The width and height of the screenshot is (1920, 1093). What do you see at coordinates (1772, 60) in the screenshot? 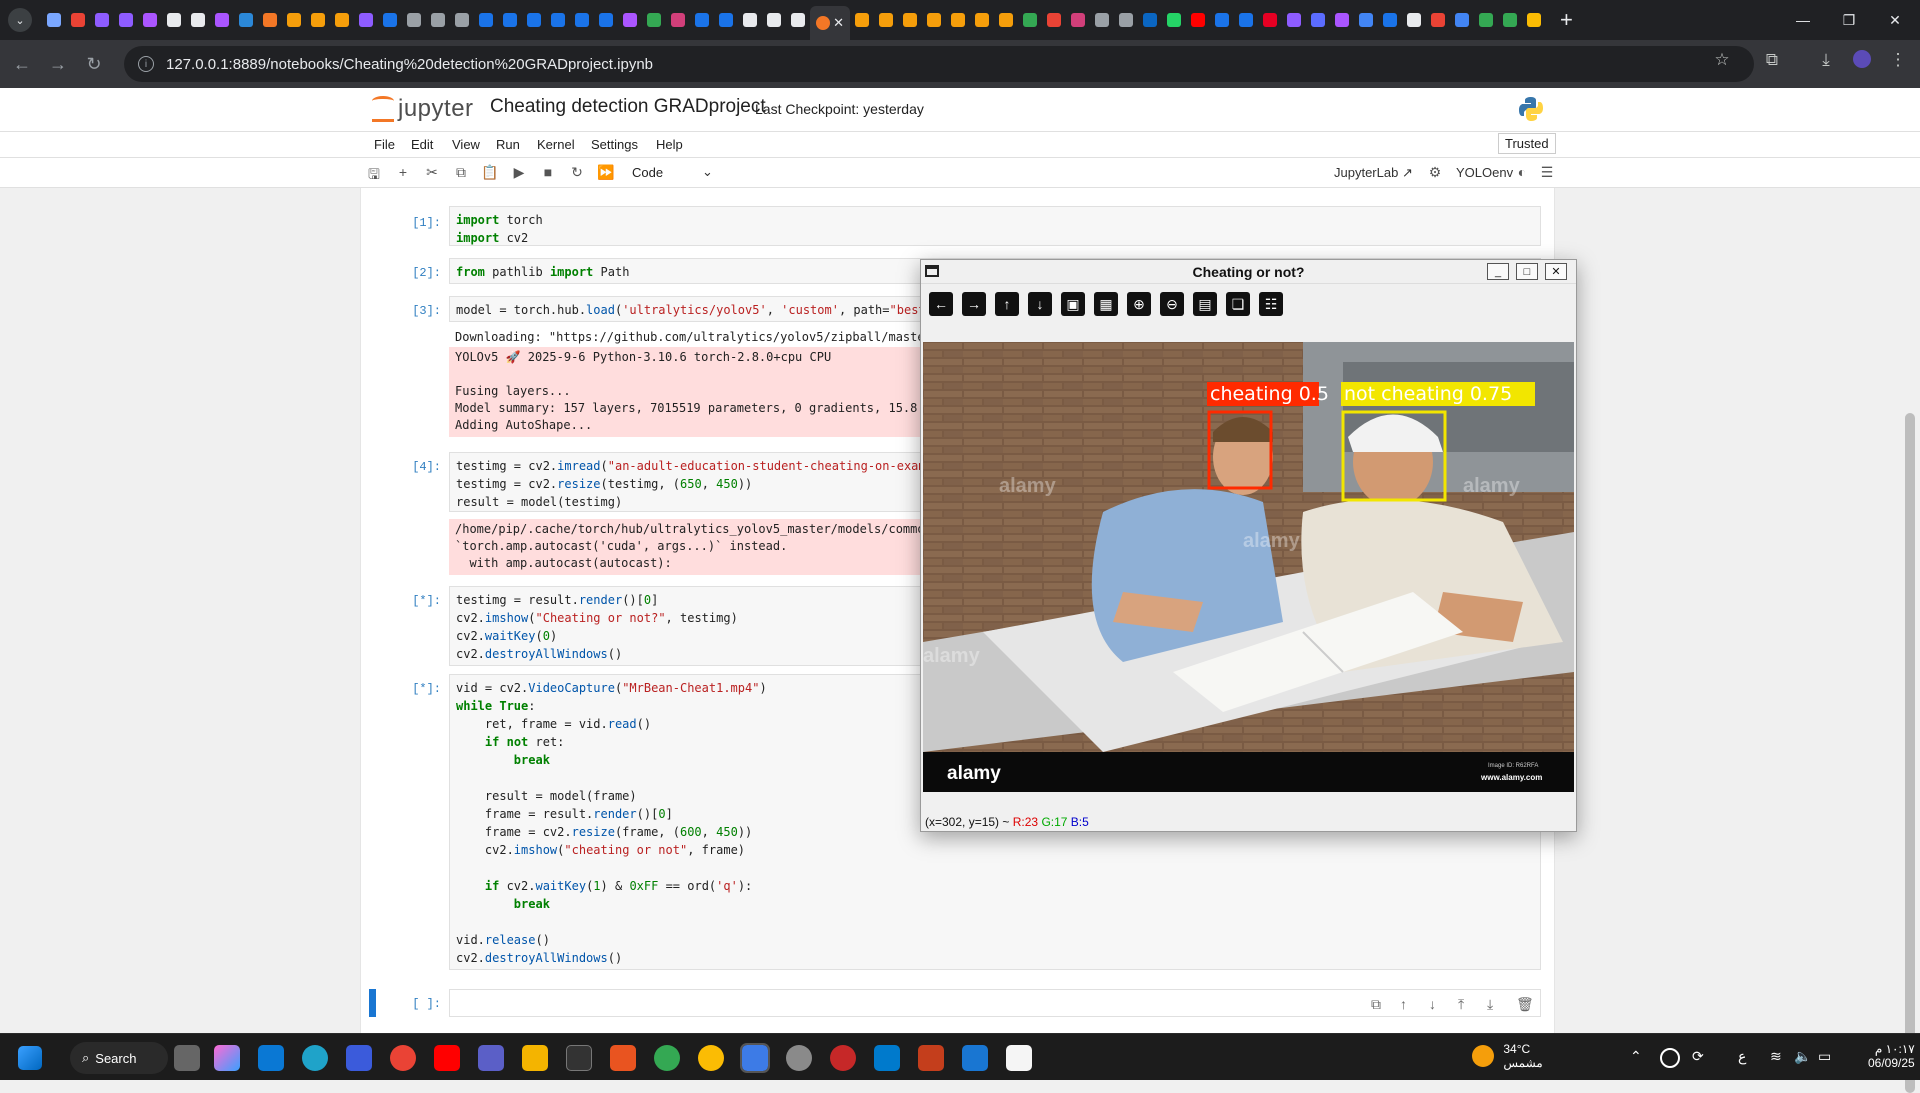
I see `extensions-icon: ⧉` at bounding box center [1772, 60].